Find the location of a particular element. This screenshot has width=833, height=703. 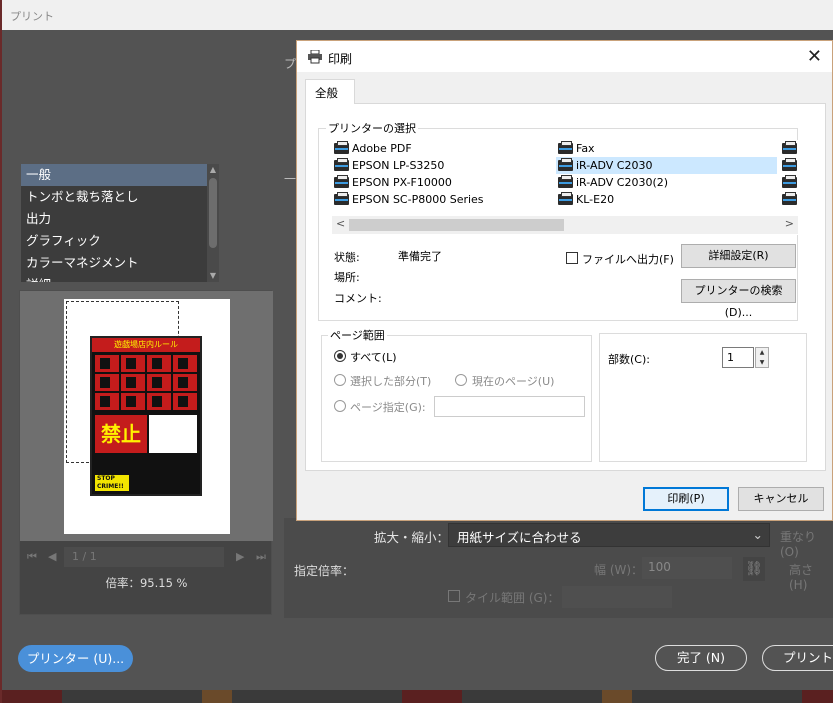

preview-canvas: 遊戯場店内ルール 禁止 STOP CRIME!! is located at coordinates (146, 416).